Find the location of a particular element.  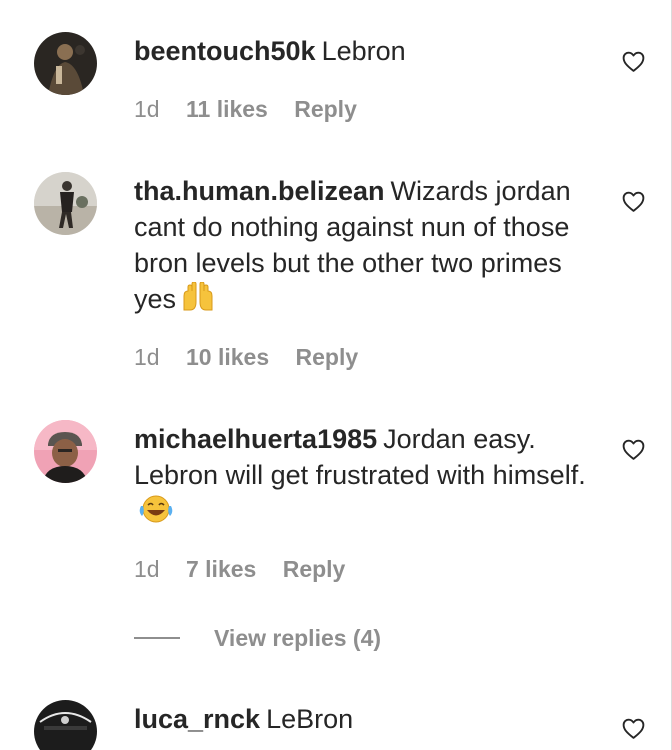

comment-likes: 7 likes is located at coordinates (221, 569).